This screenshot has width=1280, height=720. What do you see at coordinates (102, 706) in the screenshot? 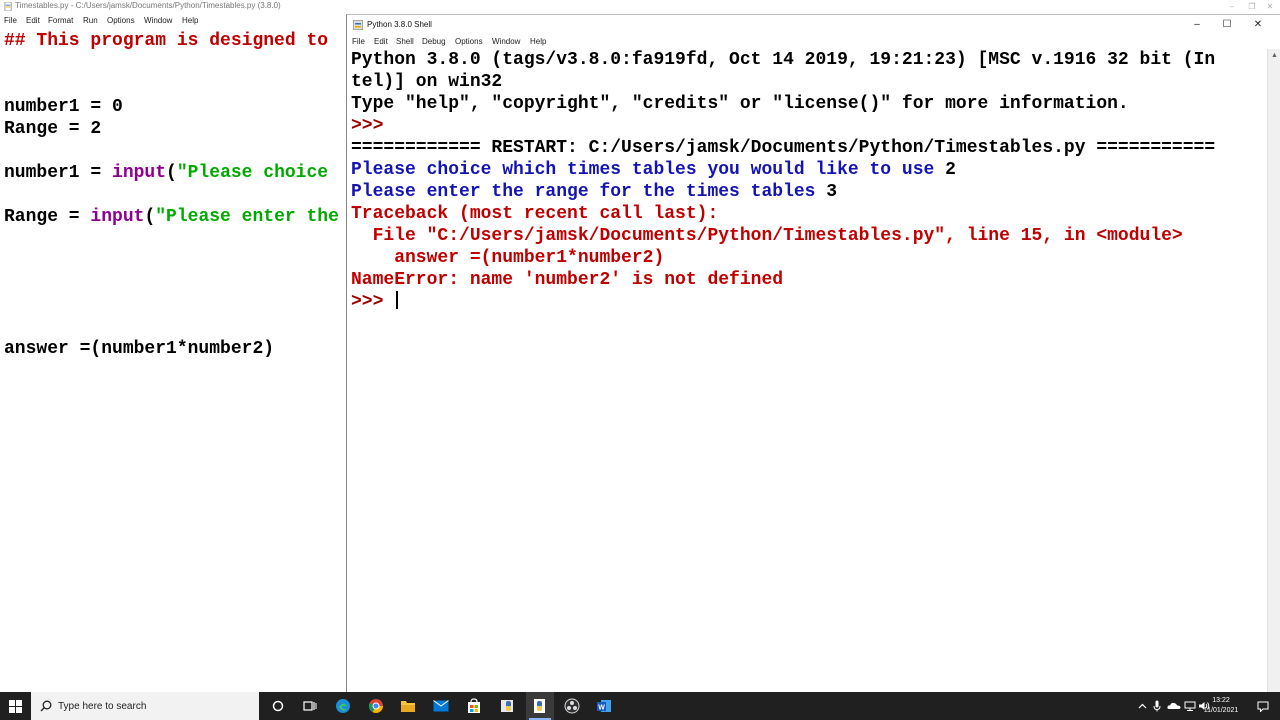
I see `search-placeholder: Type here to search` at bounding box center [102, 706].